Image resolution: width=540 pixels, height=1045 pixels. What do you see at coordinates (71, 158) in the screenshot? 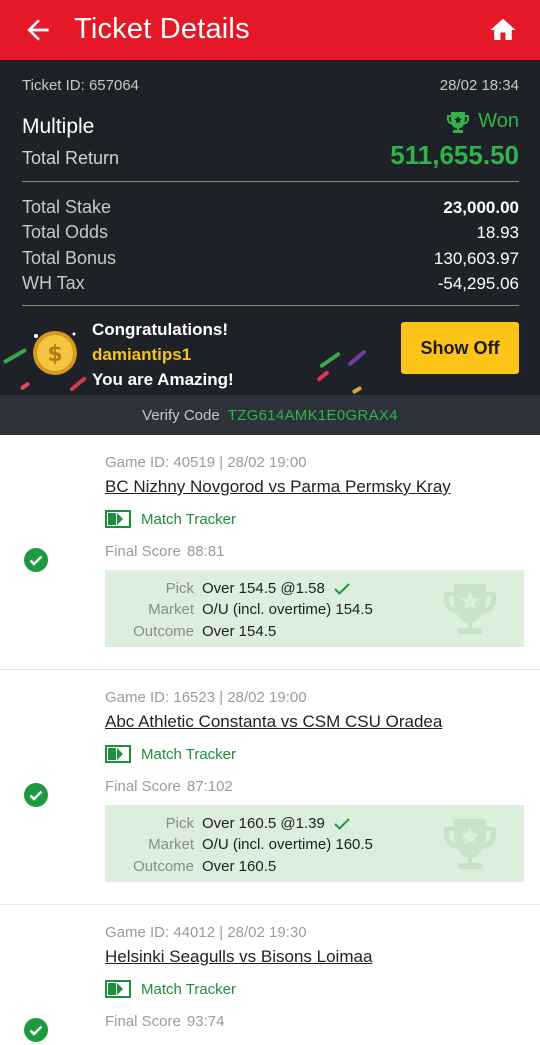
I see `total-return-label: Total Return` at bounding box center [71, 158].